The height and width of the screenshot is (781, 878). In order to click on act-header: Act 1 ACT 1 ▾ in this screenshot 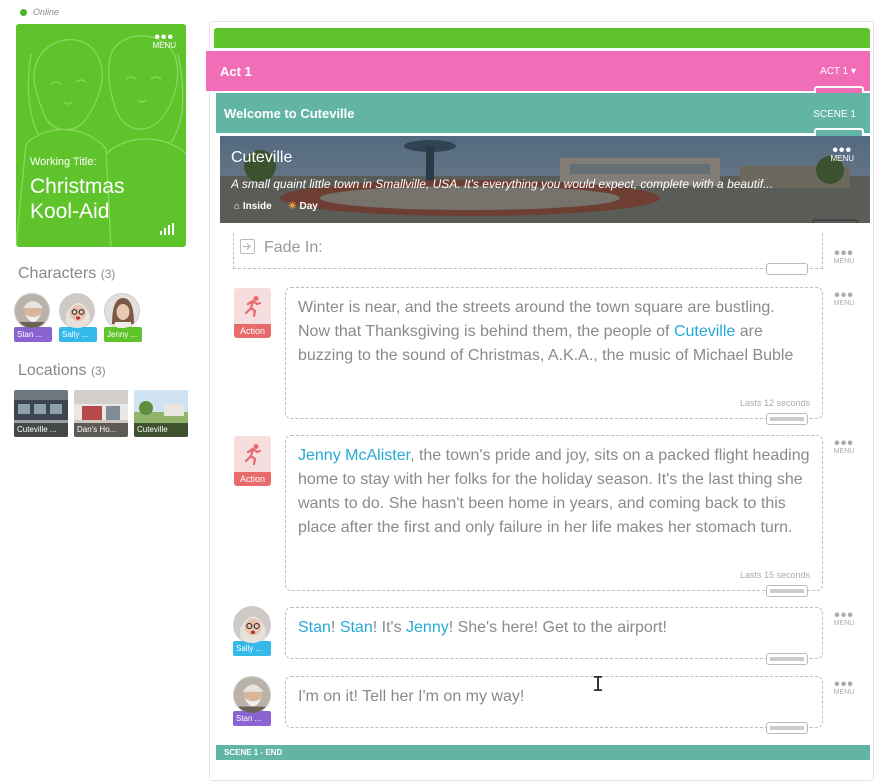, I will do `click(538, 74)`.